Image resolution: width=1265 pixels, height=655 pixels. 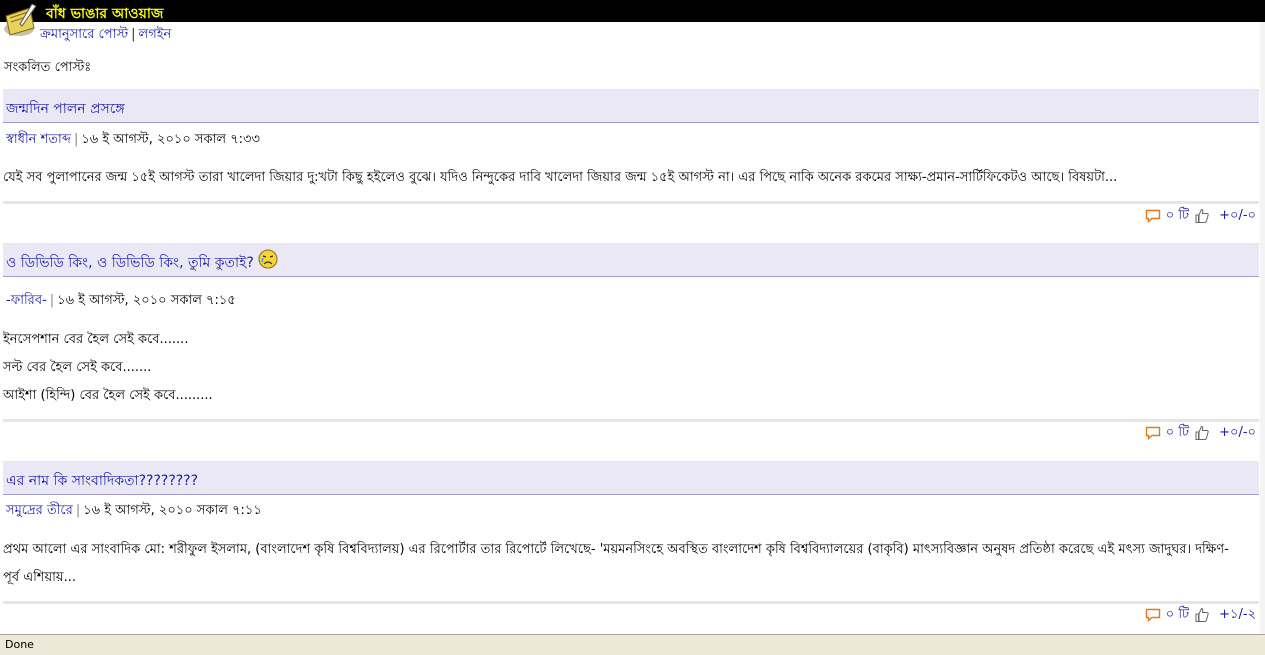 I want to click on post-title-bar: এর নাম কি সাংবাদিকতা????????, so click(x=631, y=478).